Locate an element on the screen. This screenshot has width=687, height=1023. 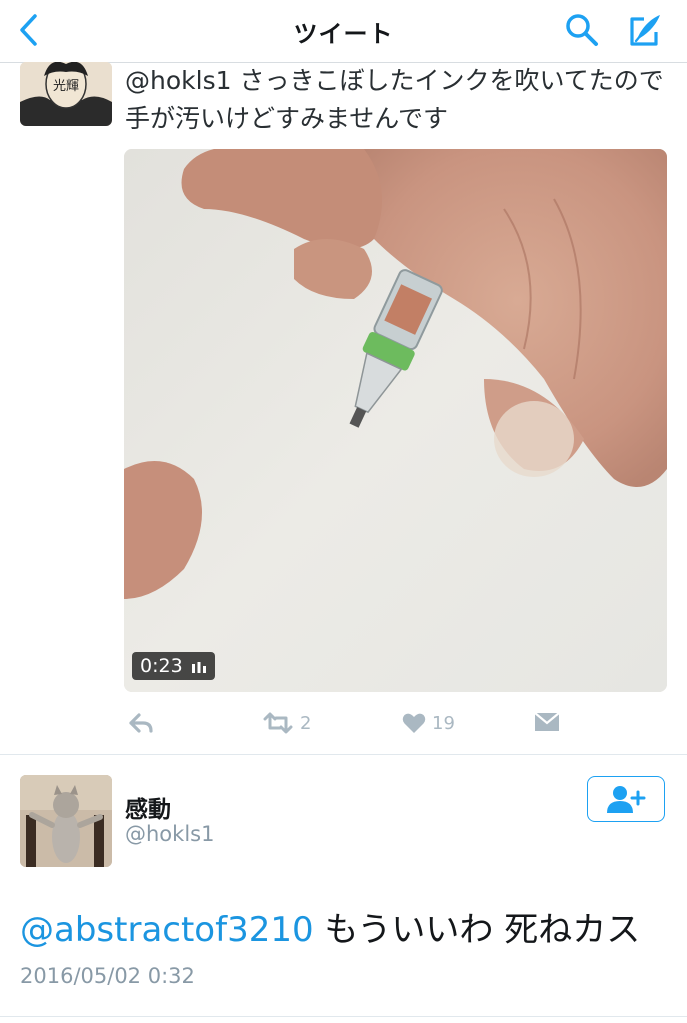
avatar: 光輝 is located at coordinates (66, 94).